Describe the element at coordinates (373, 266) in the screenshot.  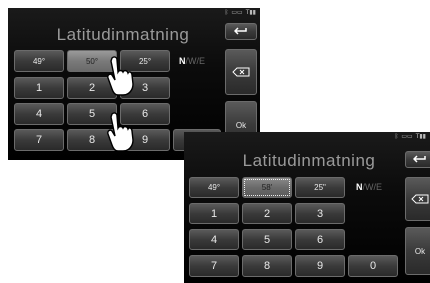
I see `digit-0-button: 0` at that location.